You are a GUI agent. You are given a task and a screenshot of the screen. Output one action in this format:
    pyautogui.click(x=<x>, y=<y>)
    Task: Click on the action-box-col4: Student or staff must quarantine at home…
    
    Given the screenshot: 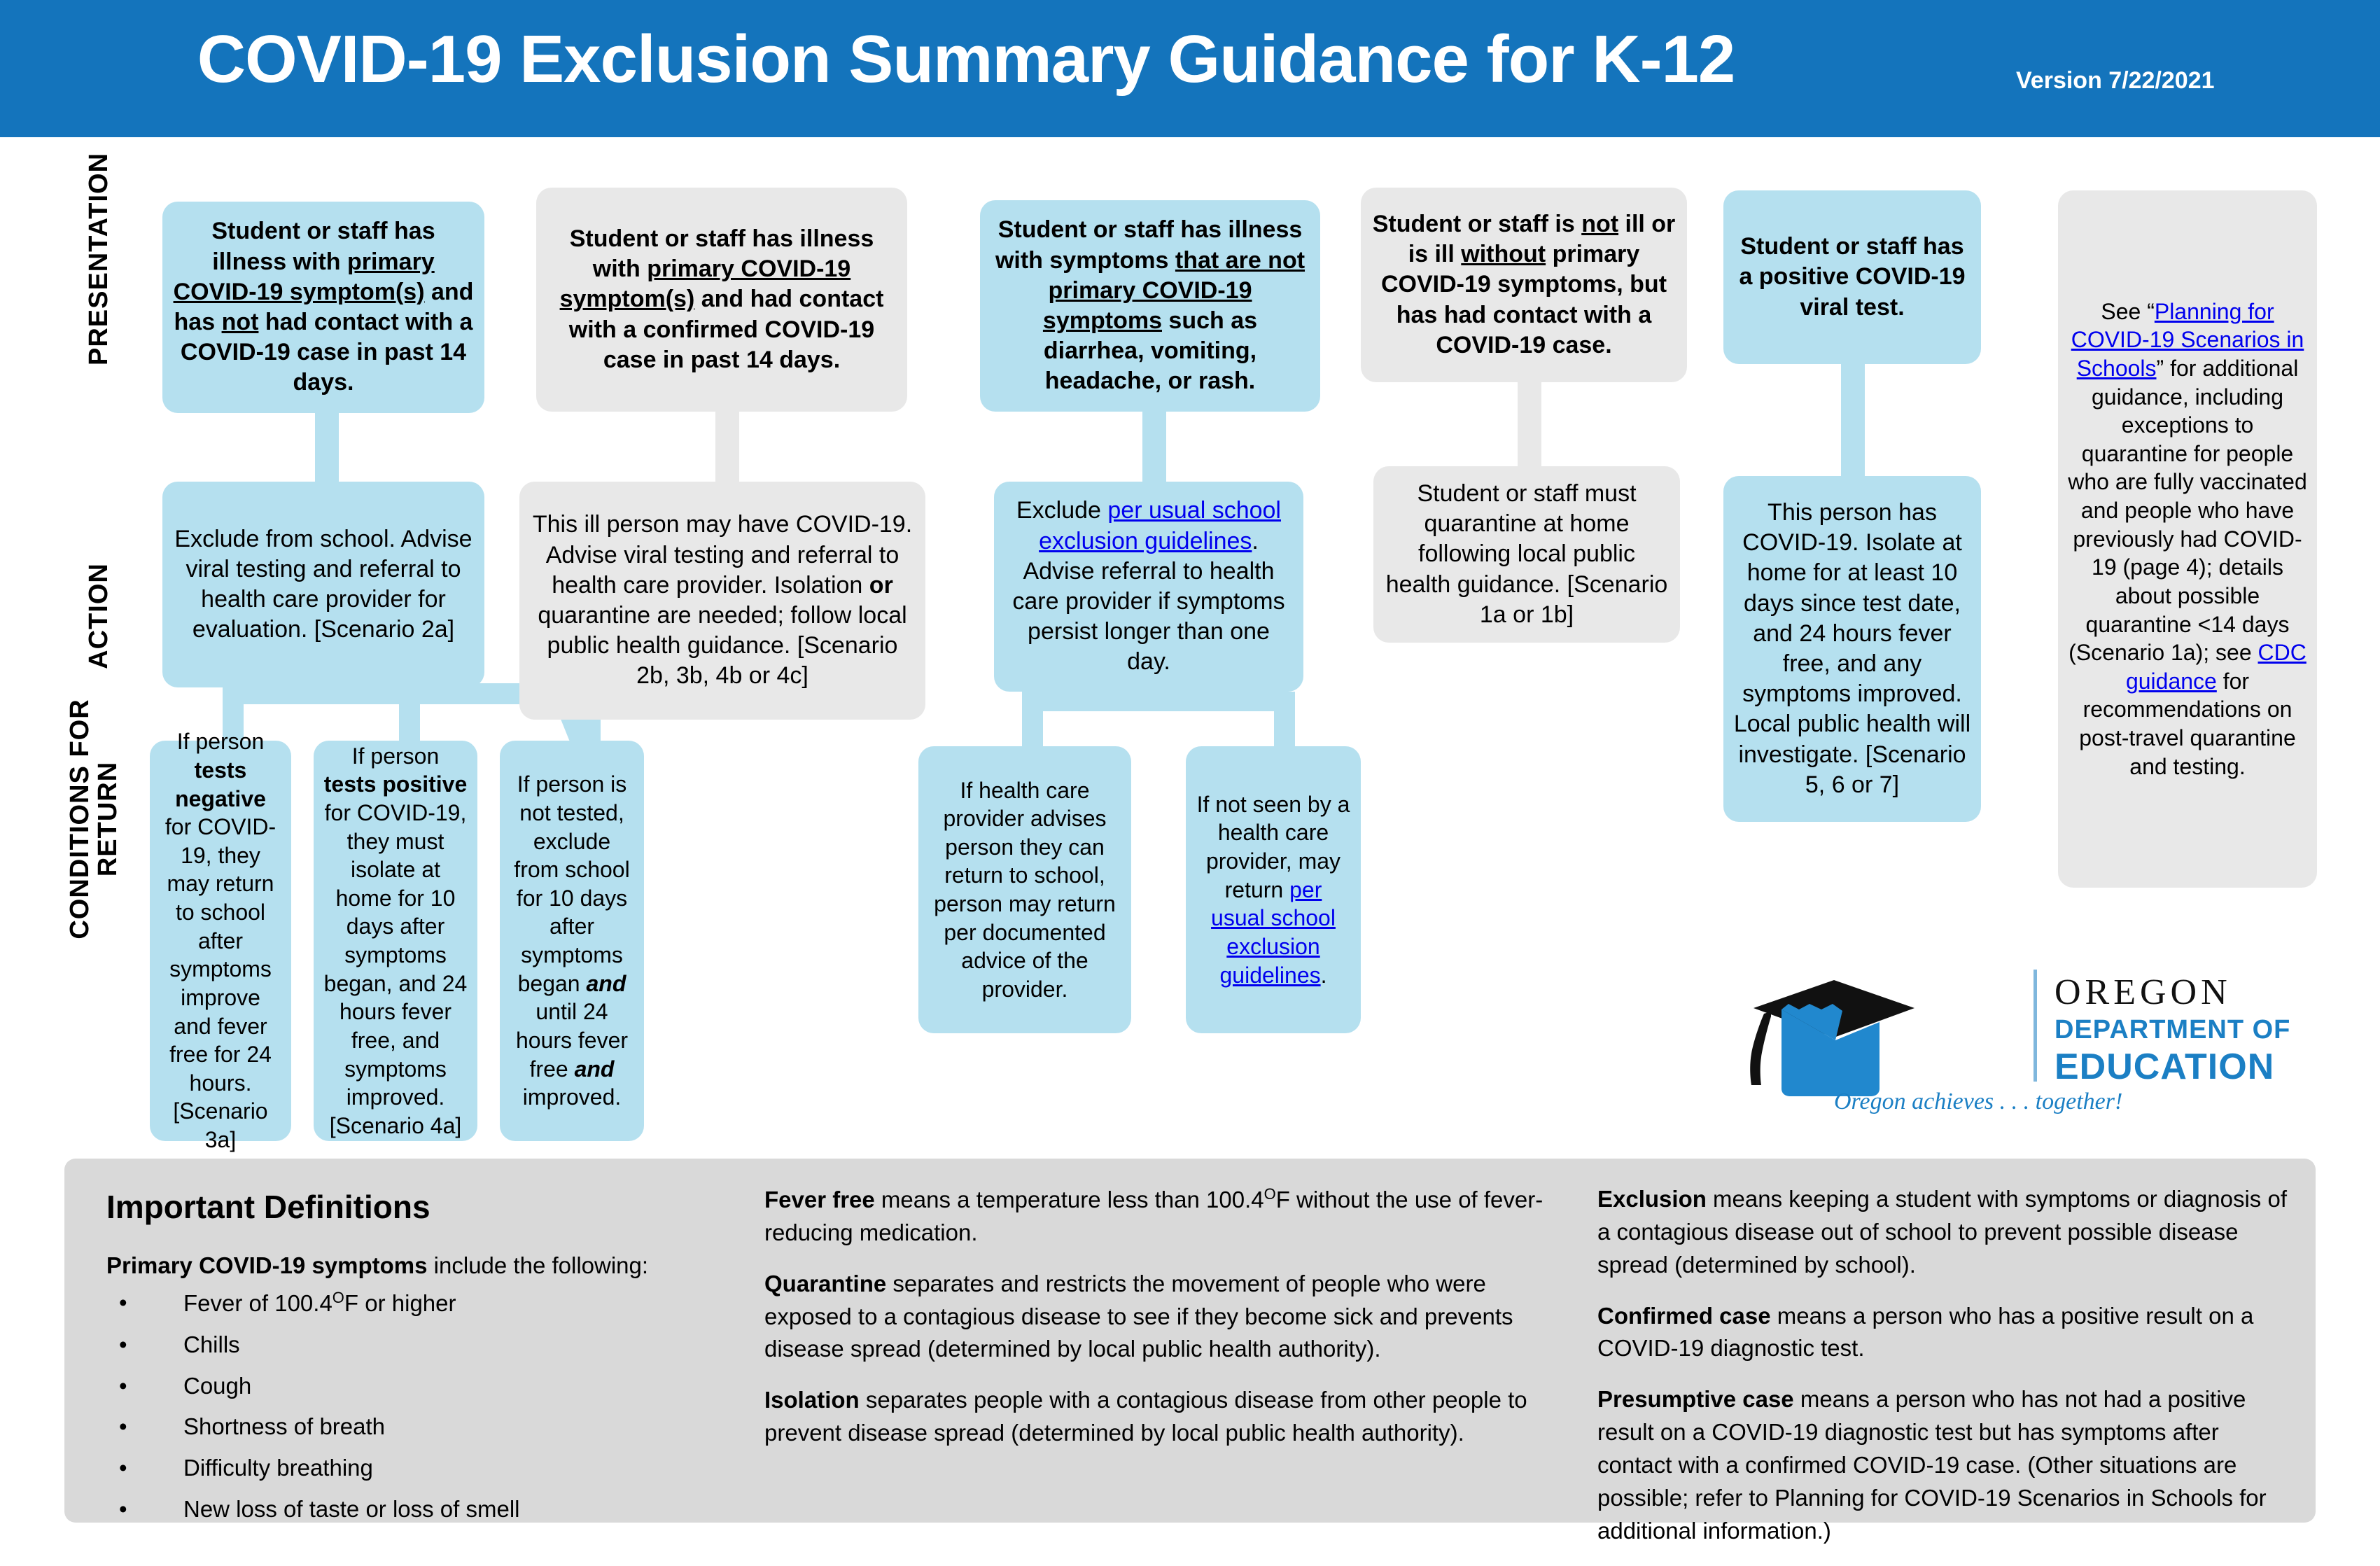 What is the action you would take?
    pyautogui.click(x=1526, y=554)
    